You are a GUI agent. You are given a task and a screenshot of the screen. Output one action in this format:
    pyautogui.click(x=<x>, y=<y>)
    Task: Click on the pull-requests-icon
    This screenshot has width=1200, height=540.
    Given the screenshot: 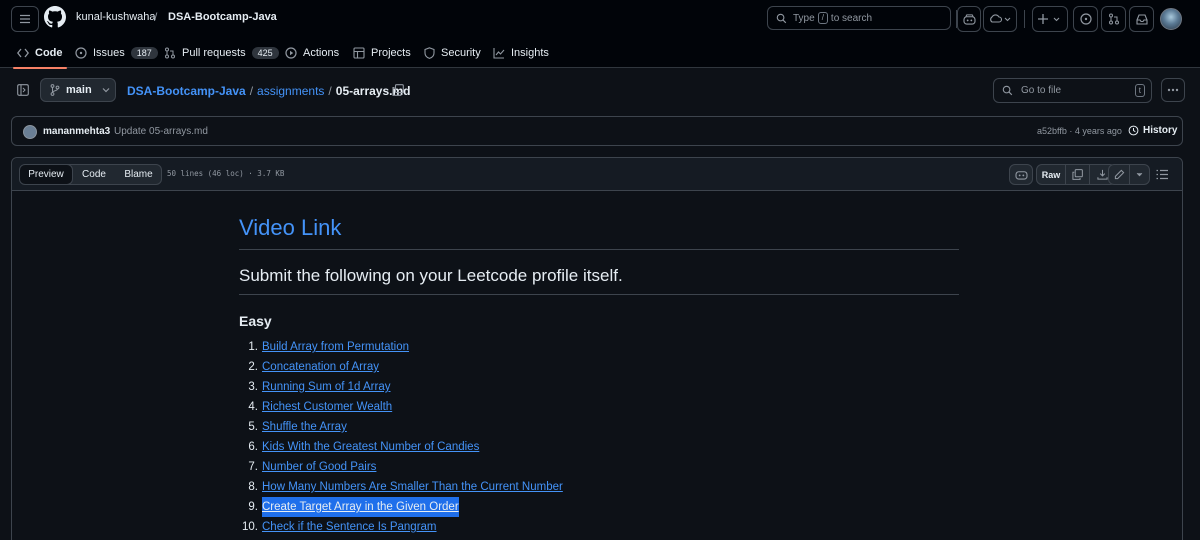 What is the action you would take?
    pyautogui.click(x=1113, y=19)
    